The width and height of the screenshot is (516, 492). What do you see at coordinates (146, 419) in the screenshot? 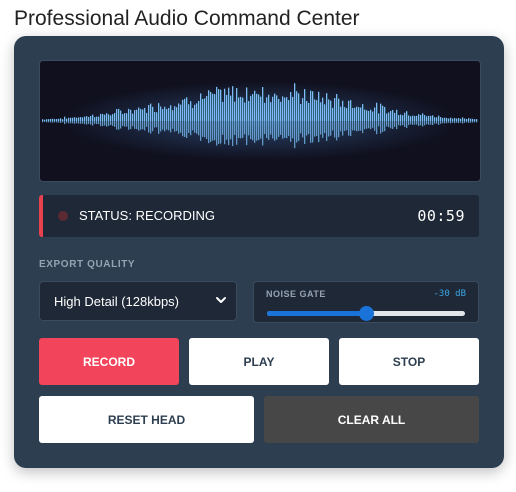
I see `reset-head-button: RESET HEAD` at bounding box center [146, 419].